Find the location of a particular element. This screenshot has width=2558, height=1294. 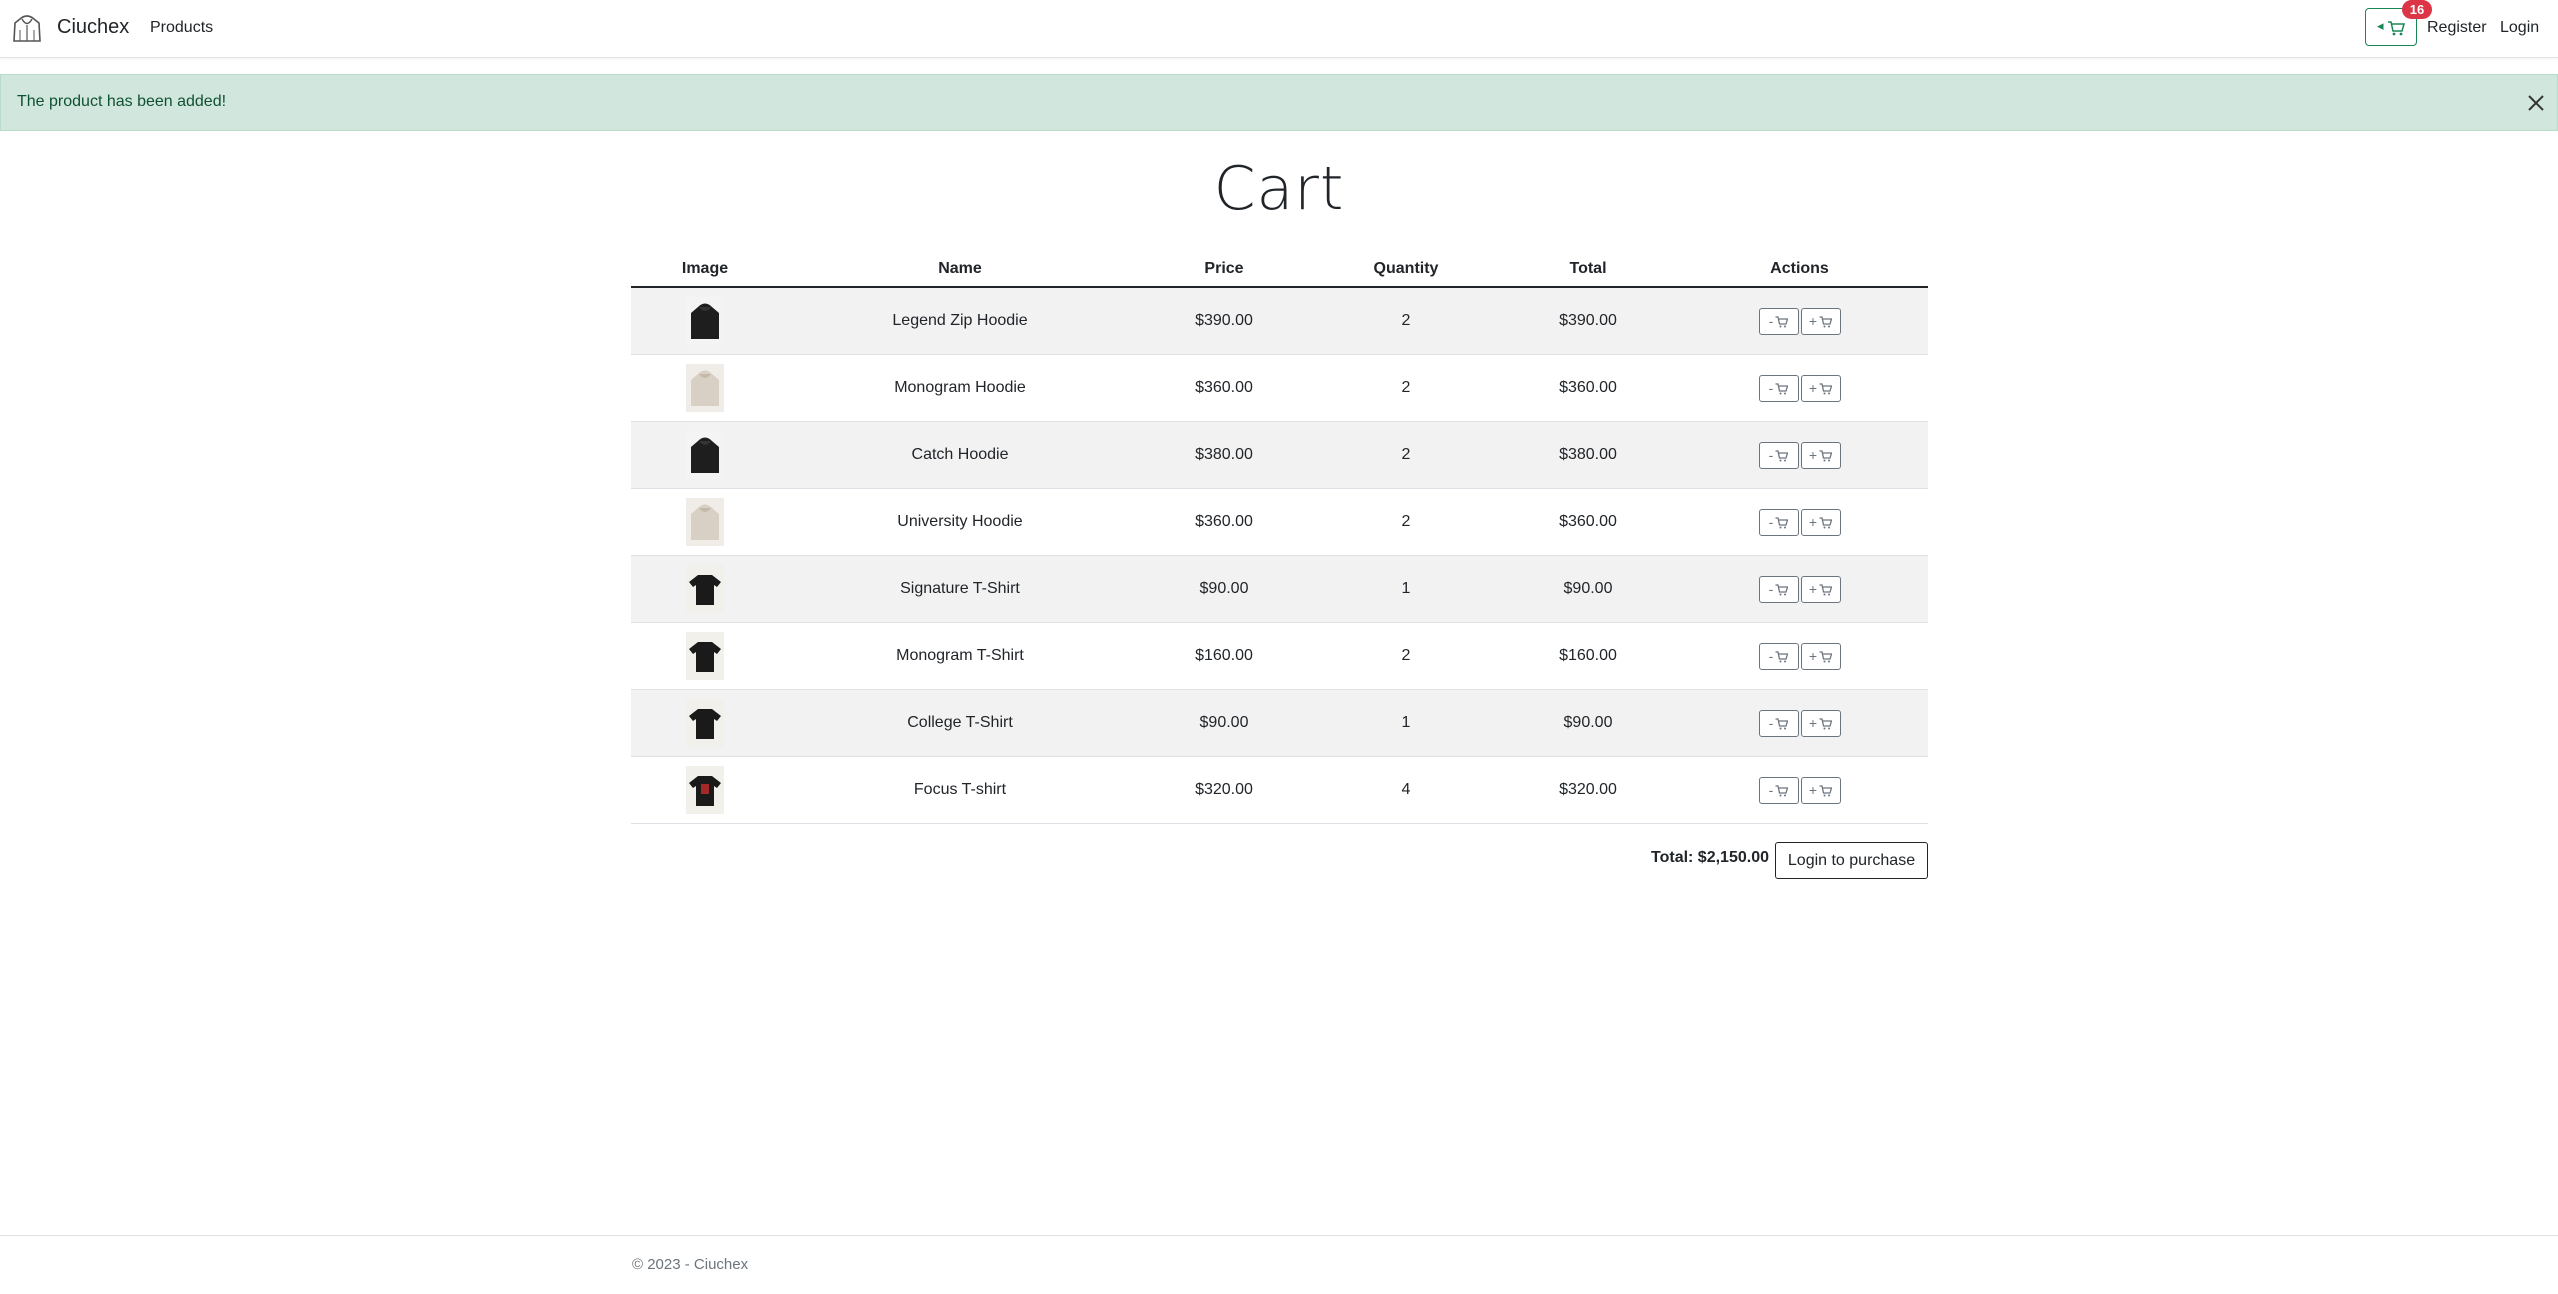

brand-name: Ciuchex is located at coordinates (93, 27).